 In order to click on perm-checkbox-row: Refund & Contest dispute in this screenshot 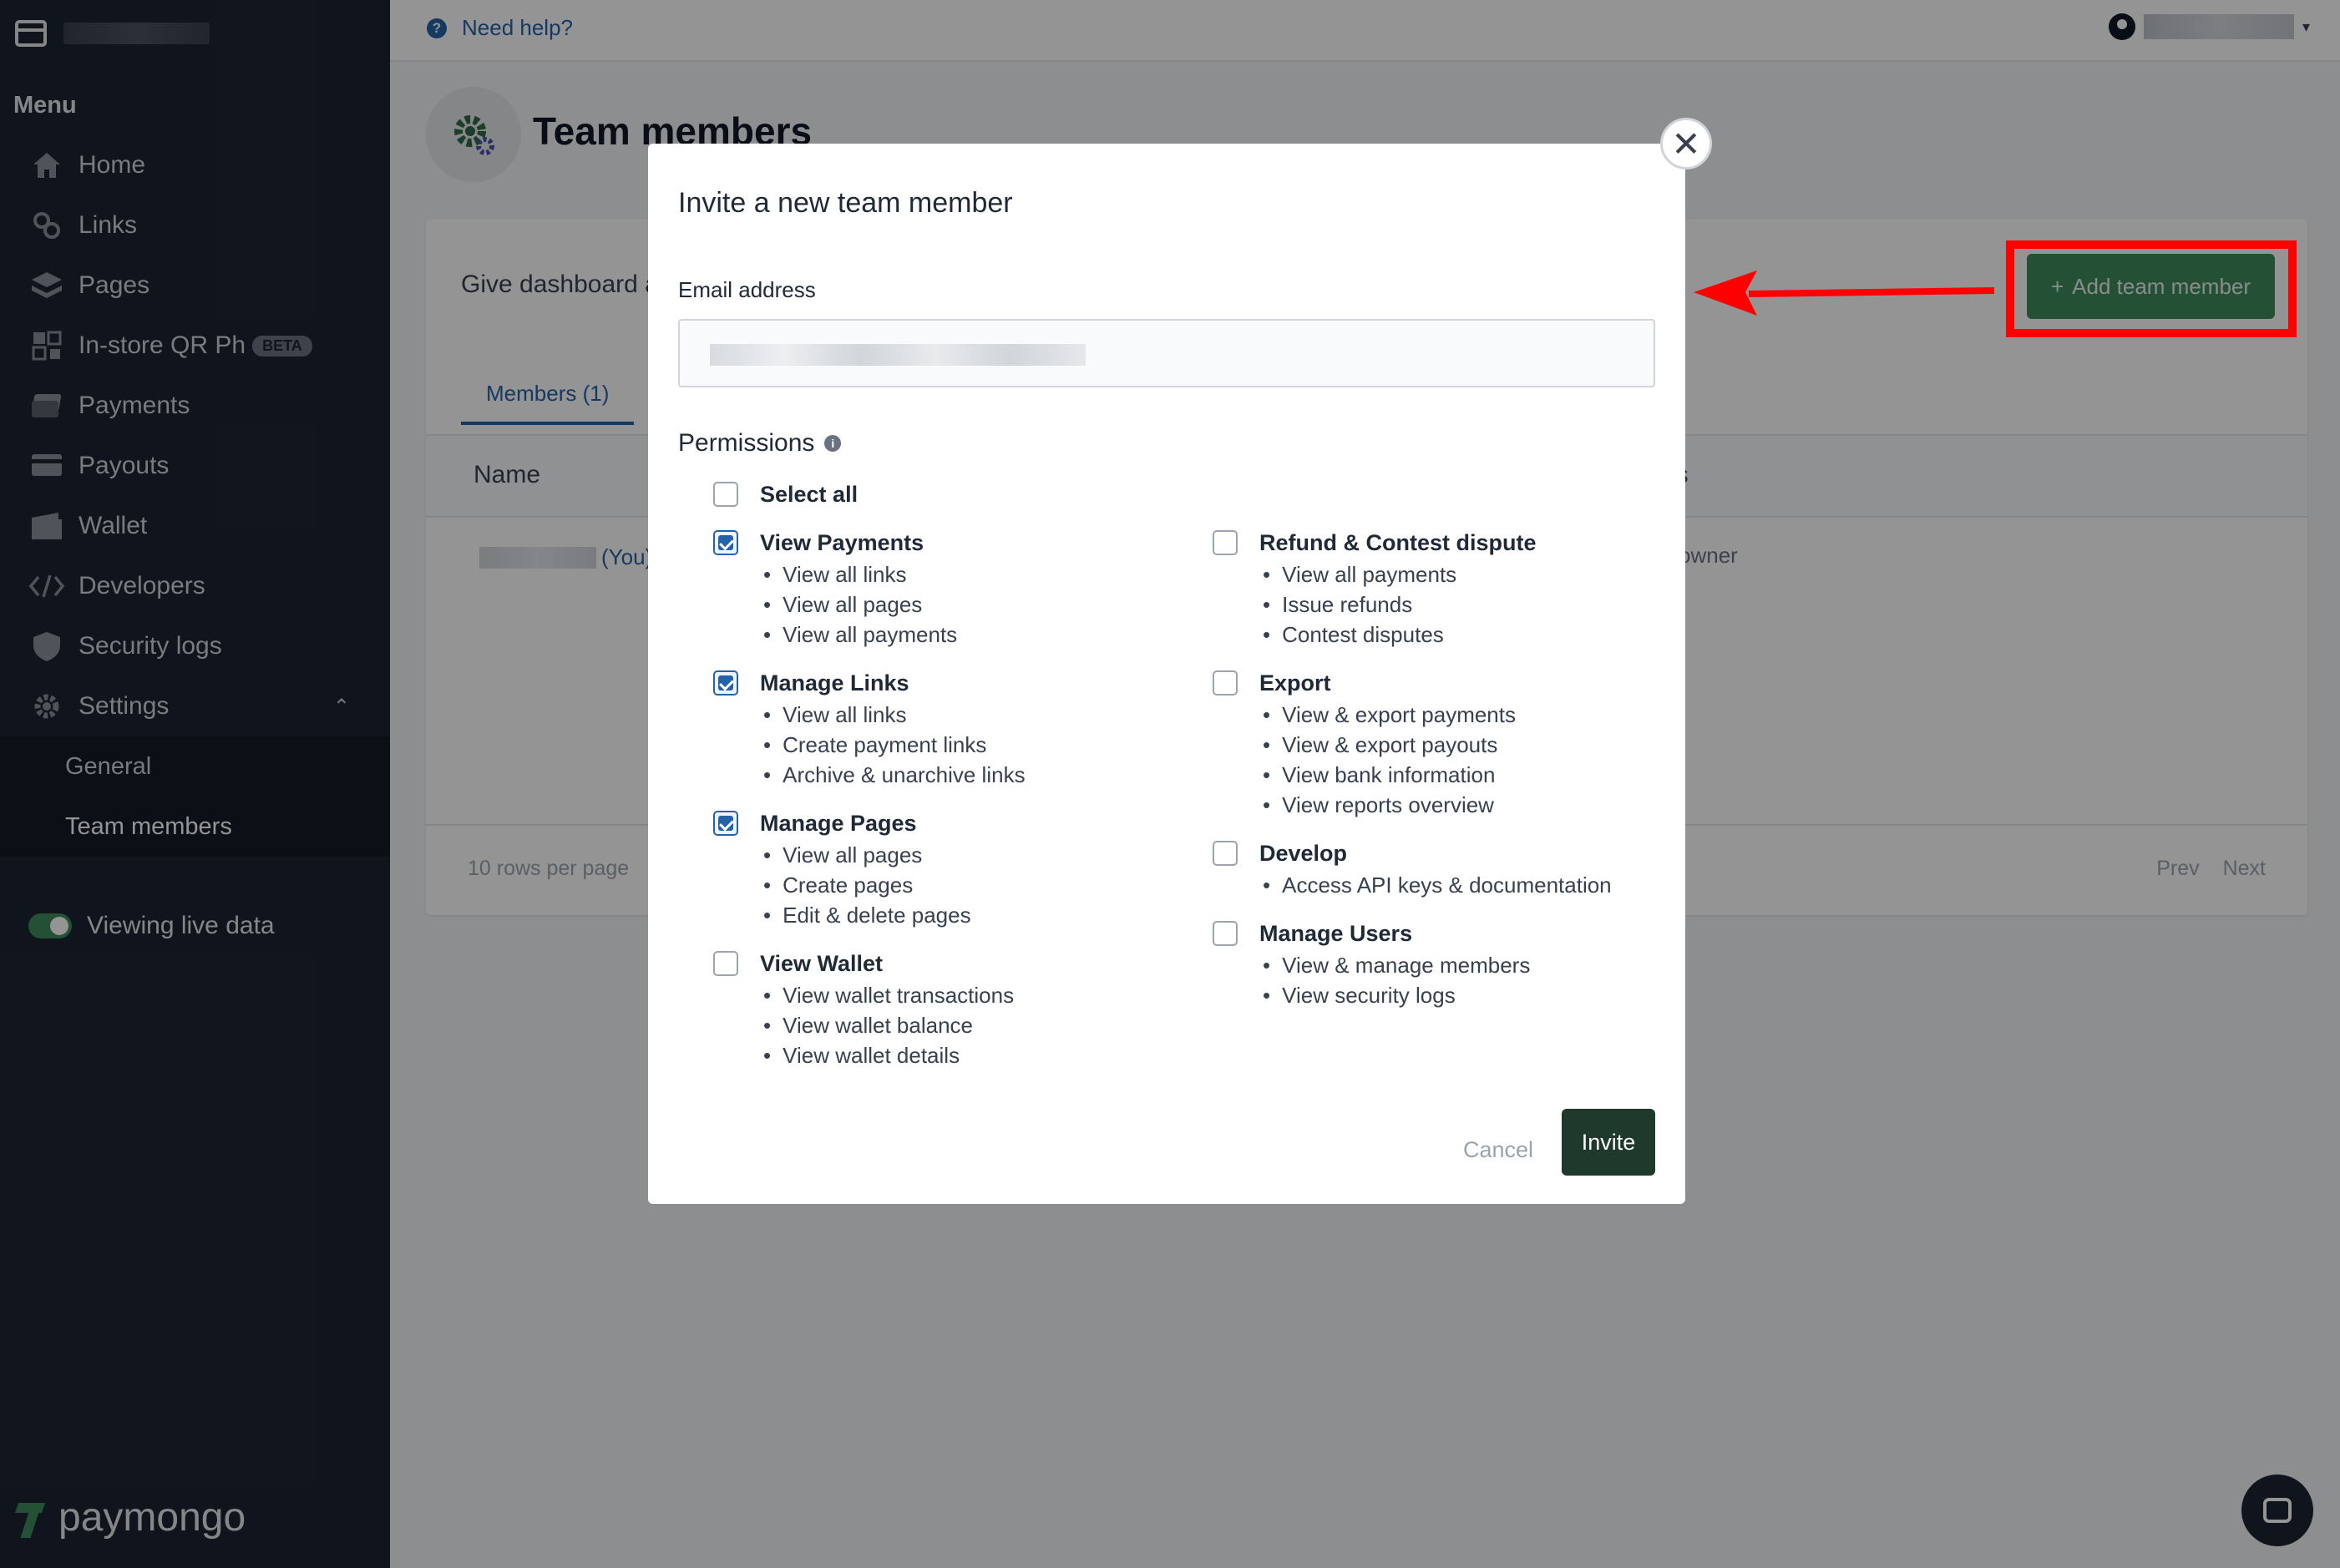, I will do `click(1375, 542)`.